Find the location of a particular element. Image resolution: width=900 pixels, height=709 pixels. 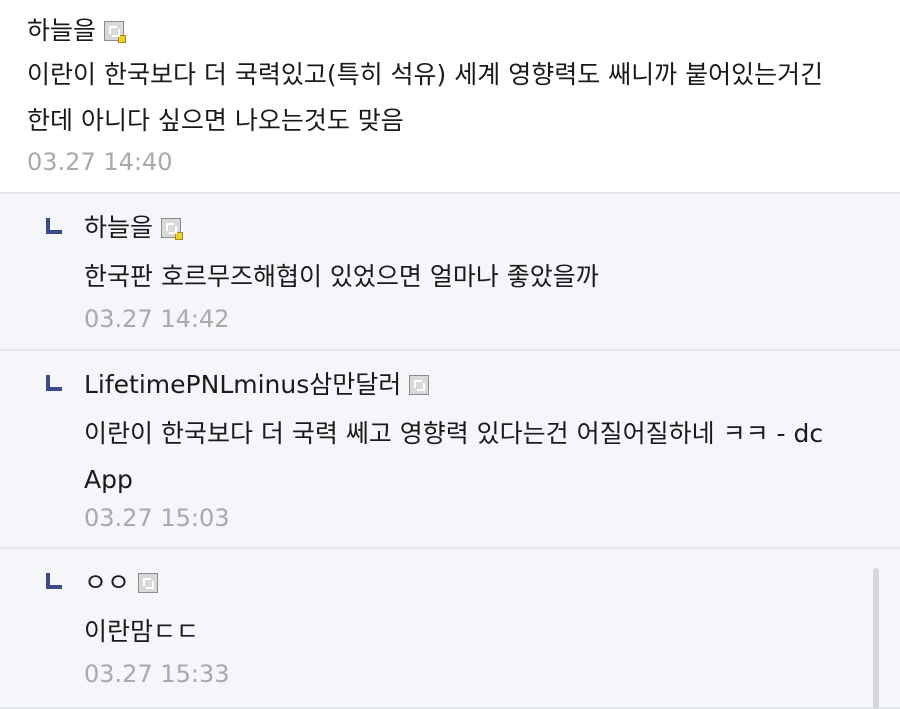

nickname-text: LifetimePNLminus삼만달러 is located at coordinates (242, 384).